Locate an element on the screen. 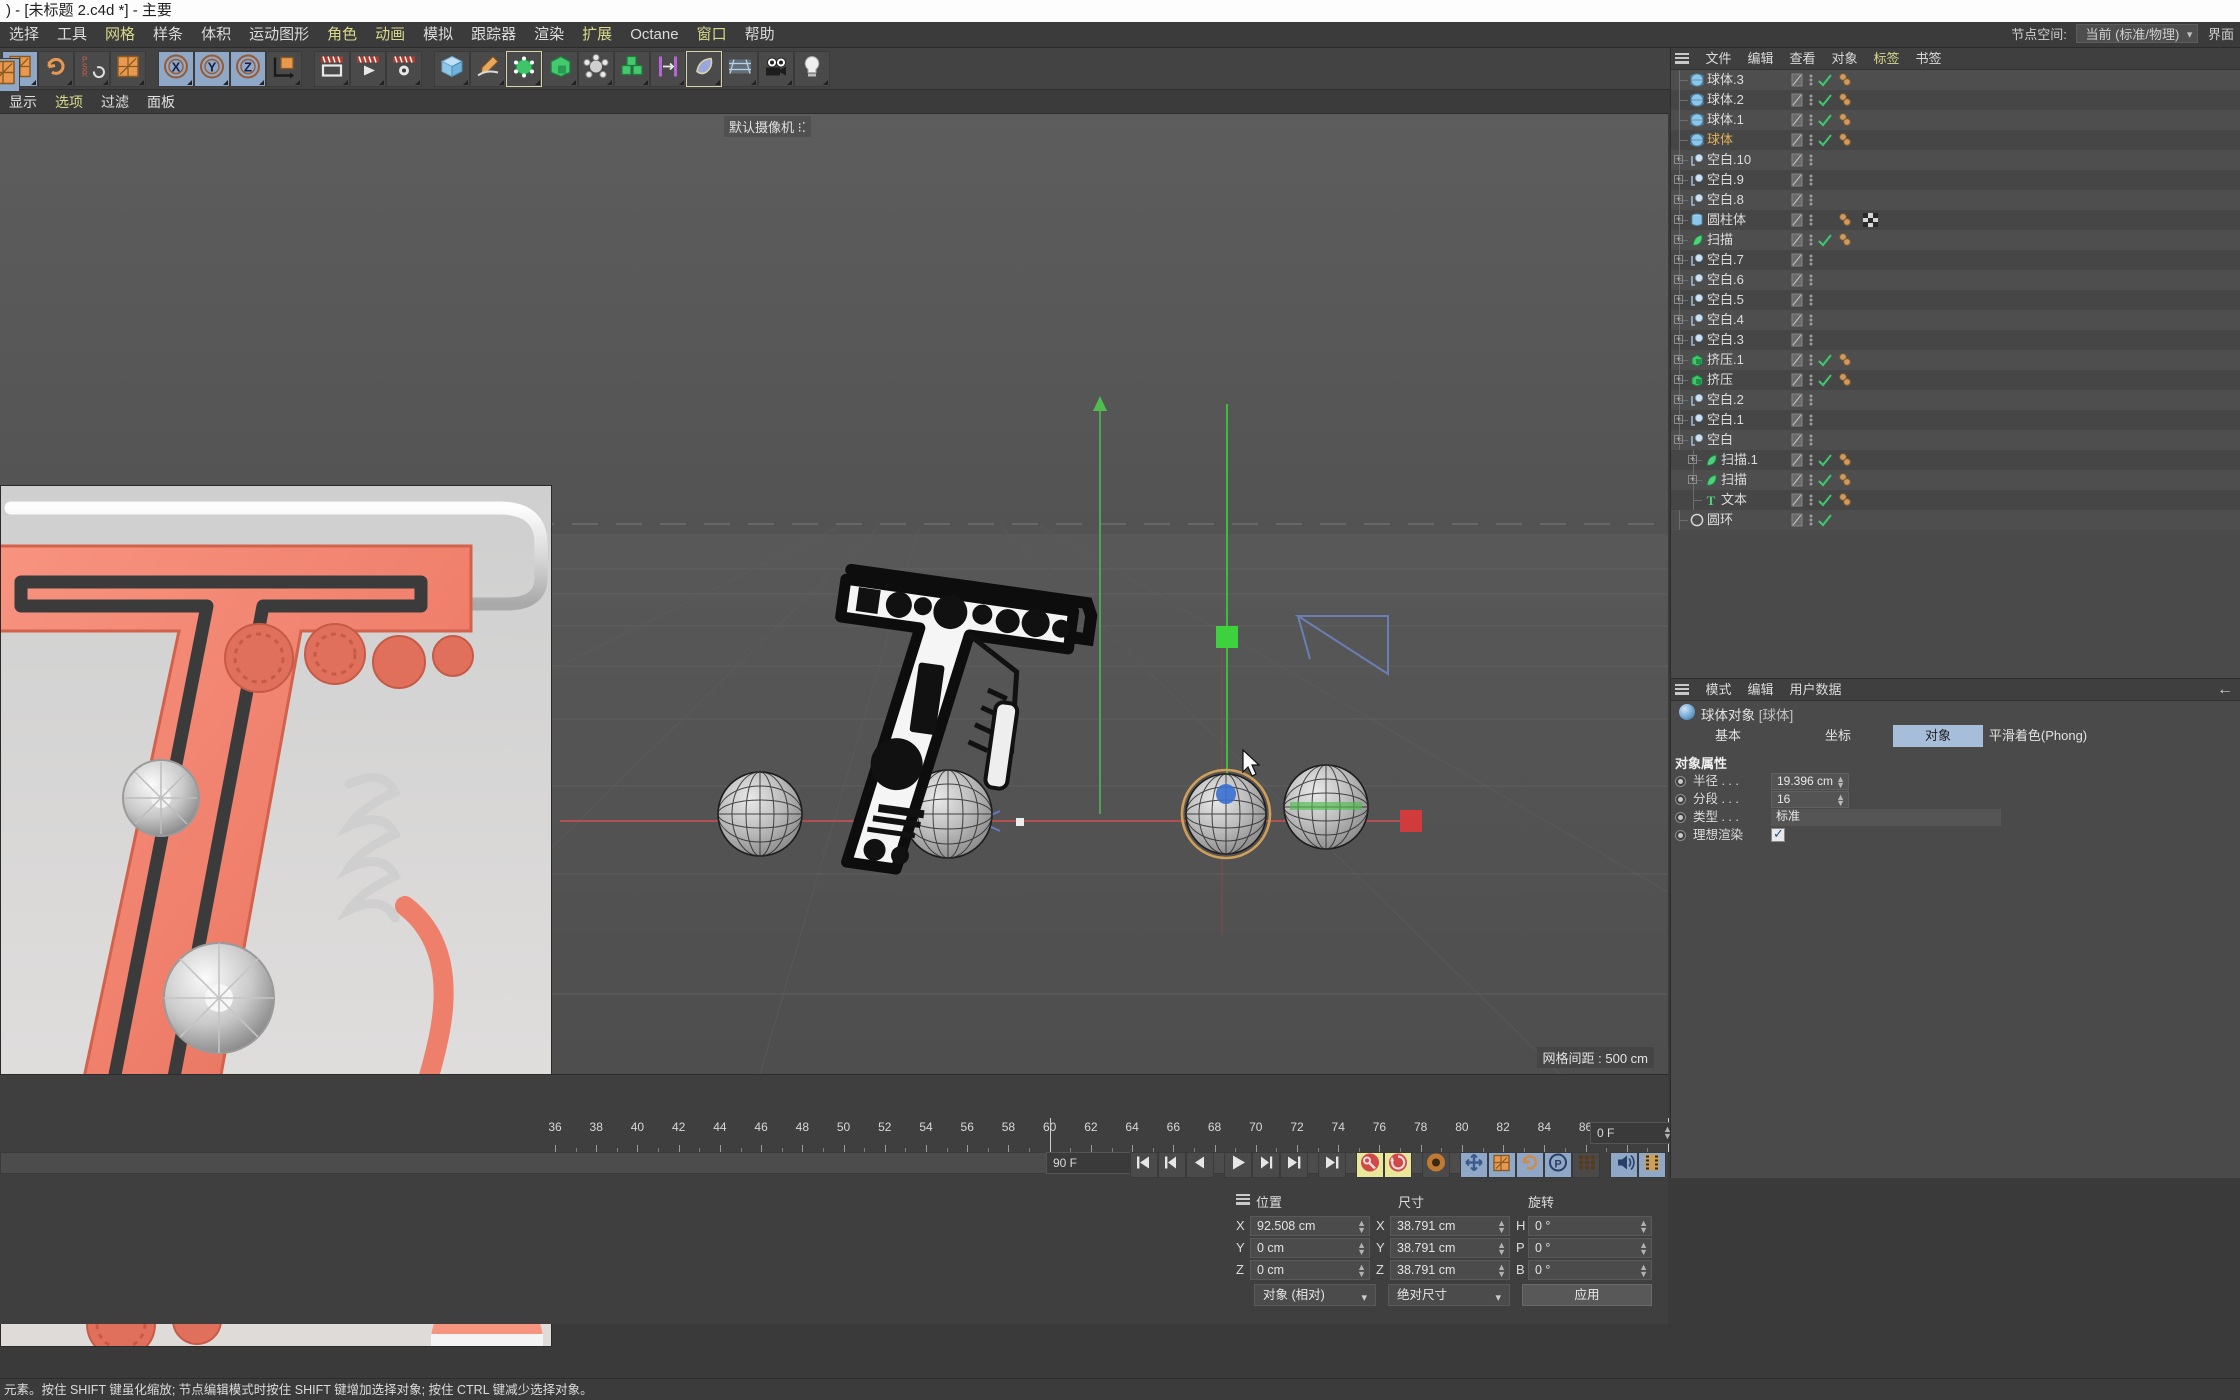  object-row: + 空白.4 is located at coordinates (1955, 320).